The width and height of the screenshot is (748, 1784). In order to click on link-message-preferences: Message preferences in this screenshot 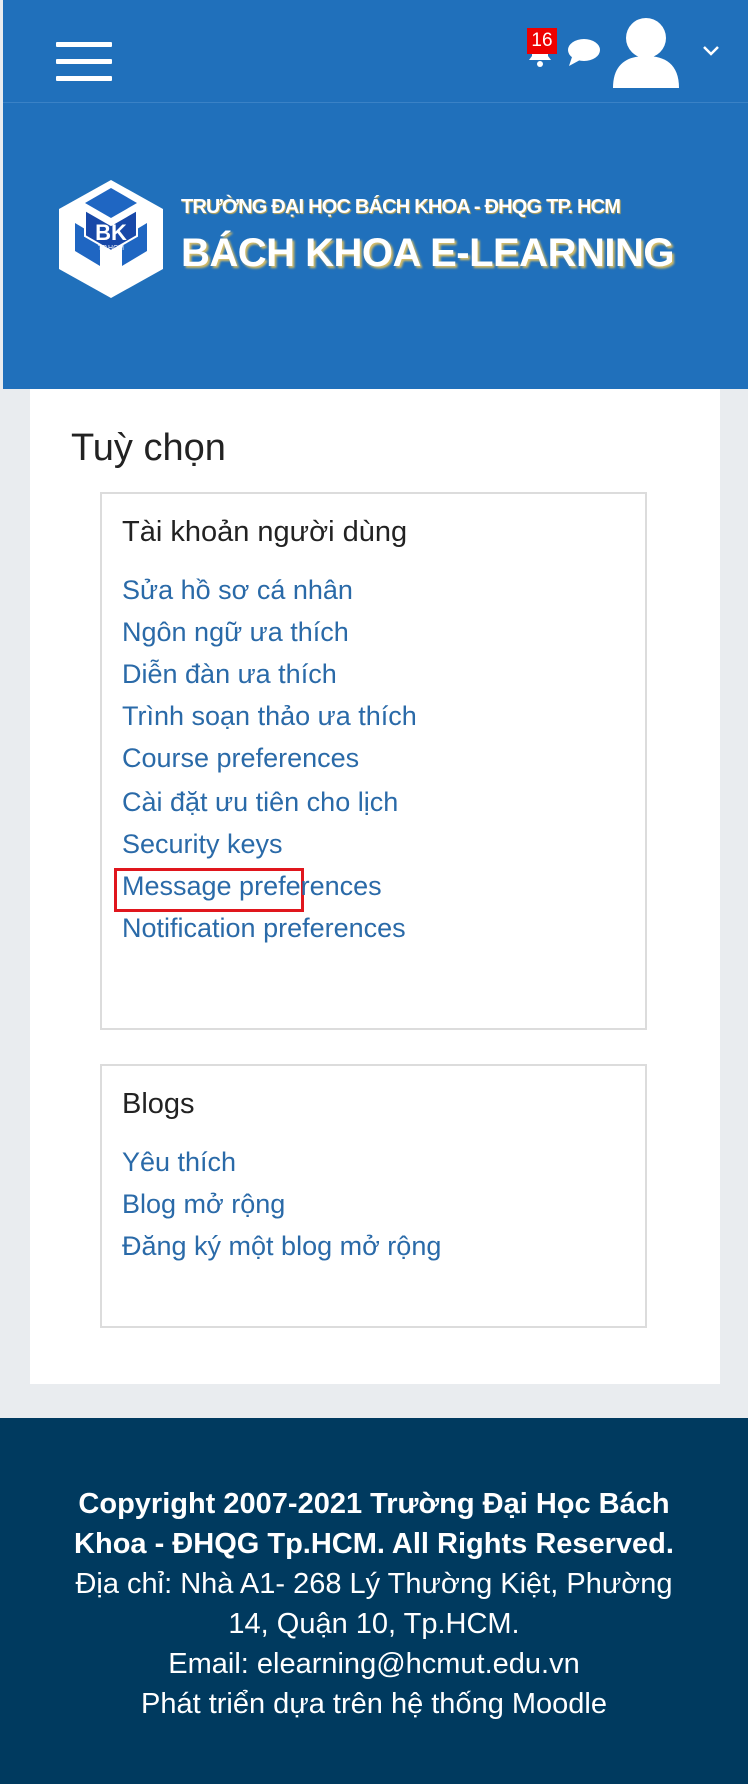, I will do `click(252, 886)`.